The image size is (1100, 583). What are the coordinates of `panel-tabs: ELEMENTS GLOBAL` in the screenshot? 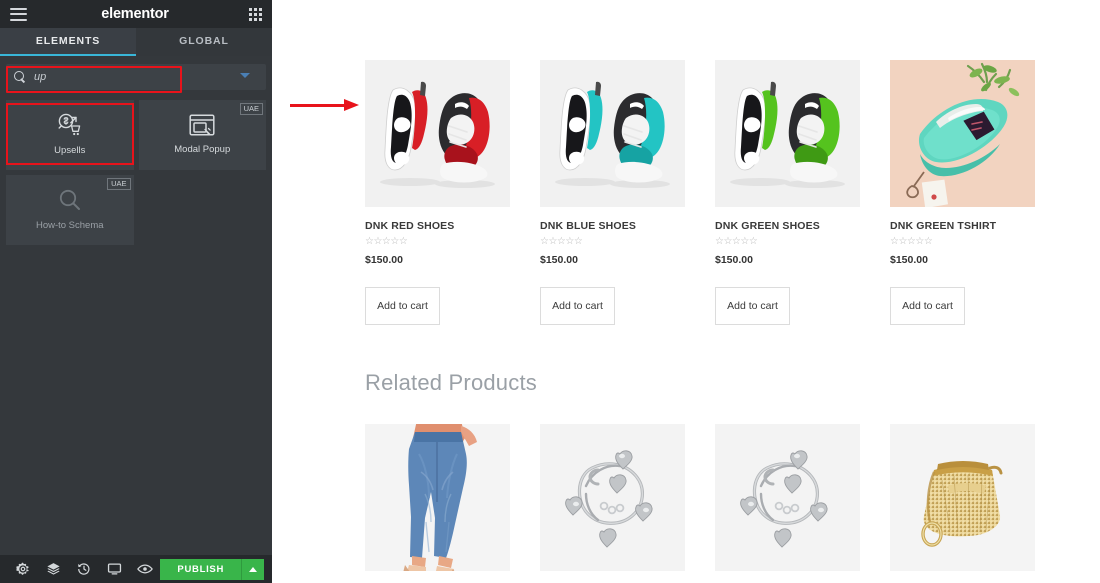 It's located at (136, 42).